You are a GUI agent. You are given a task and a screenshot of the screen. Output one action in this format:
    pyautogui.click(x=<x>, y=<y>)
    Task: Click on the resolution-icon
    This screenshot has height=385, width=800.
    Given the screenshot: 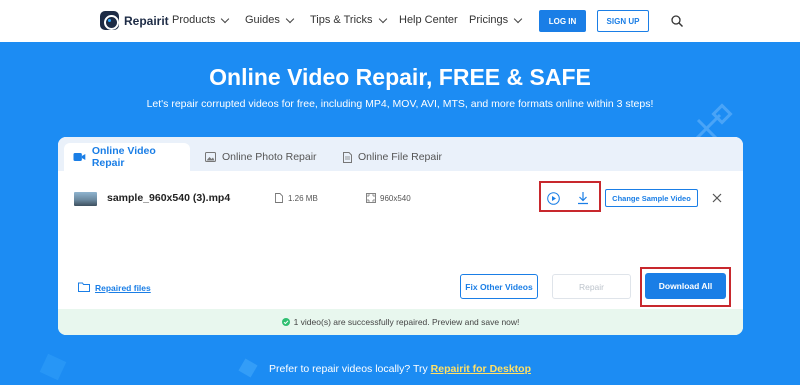 What is the action you would take?
    pyautogui.click(x=371, y=198)
    